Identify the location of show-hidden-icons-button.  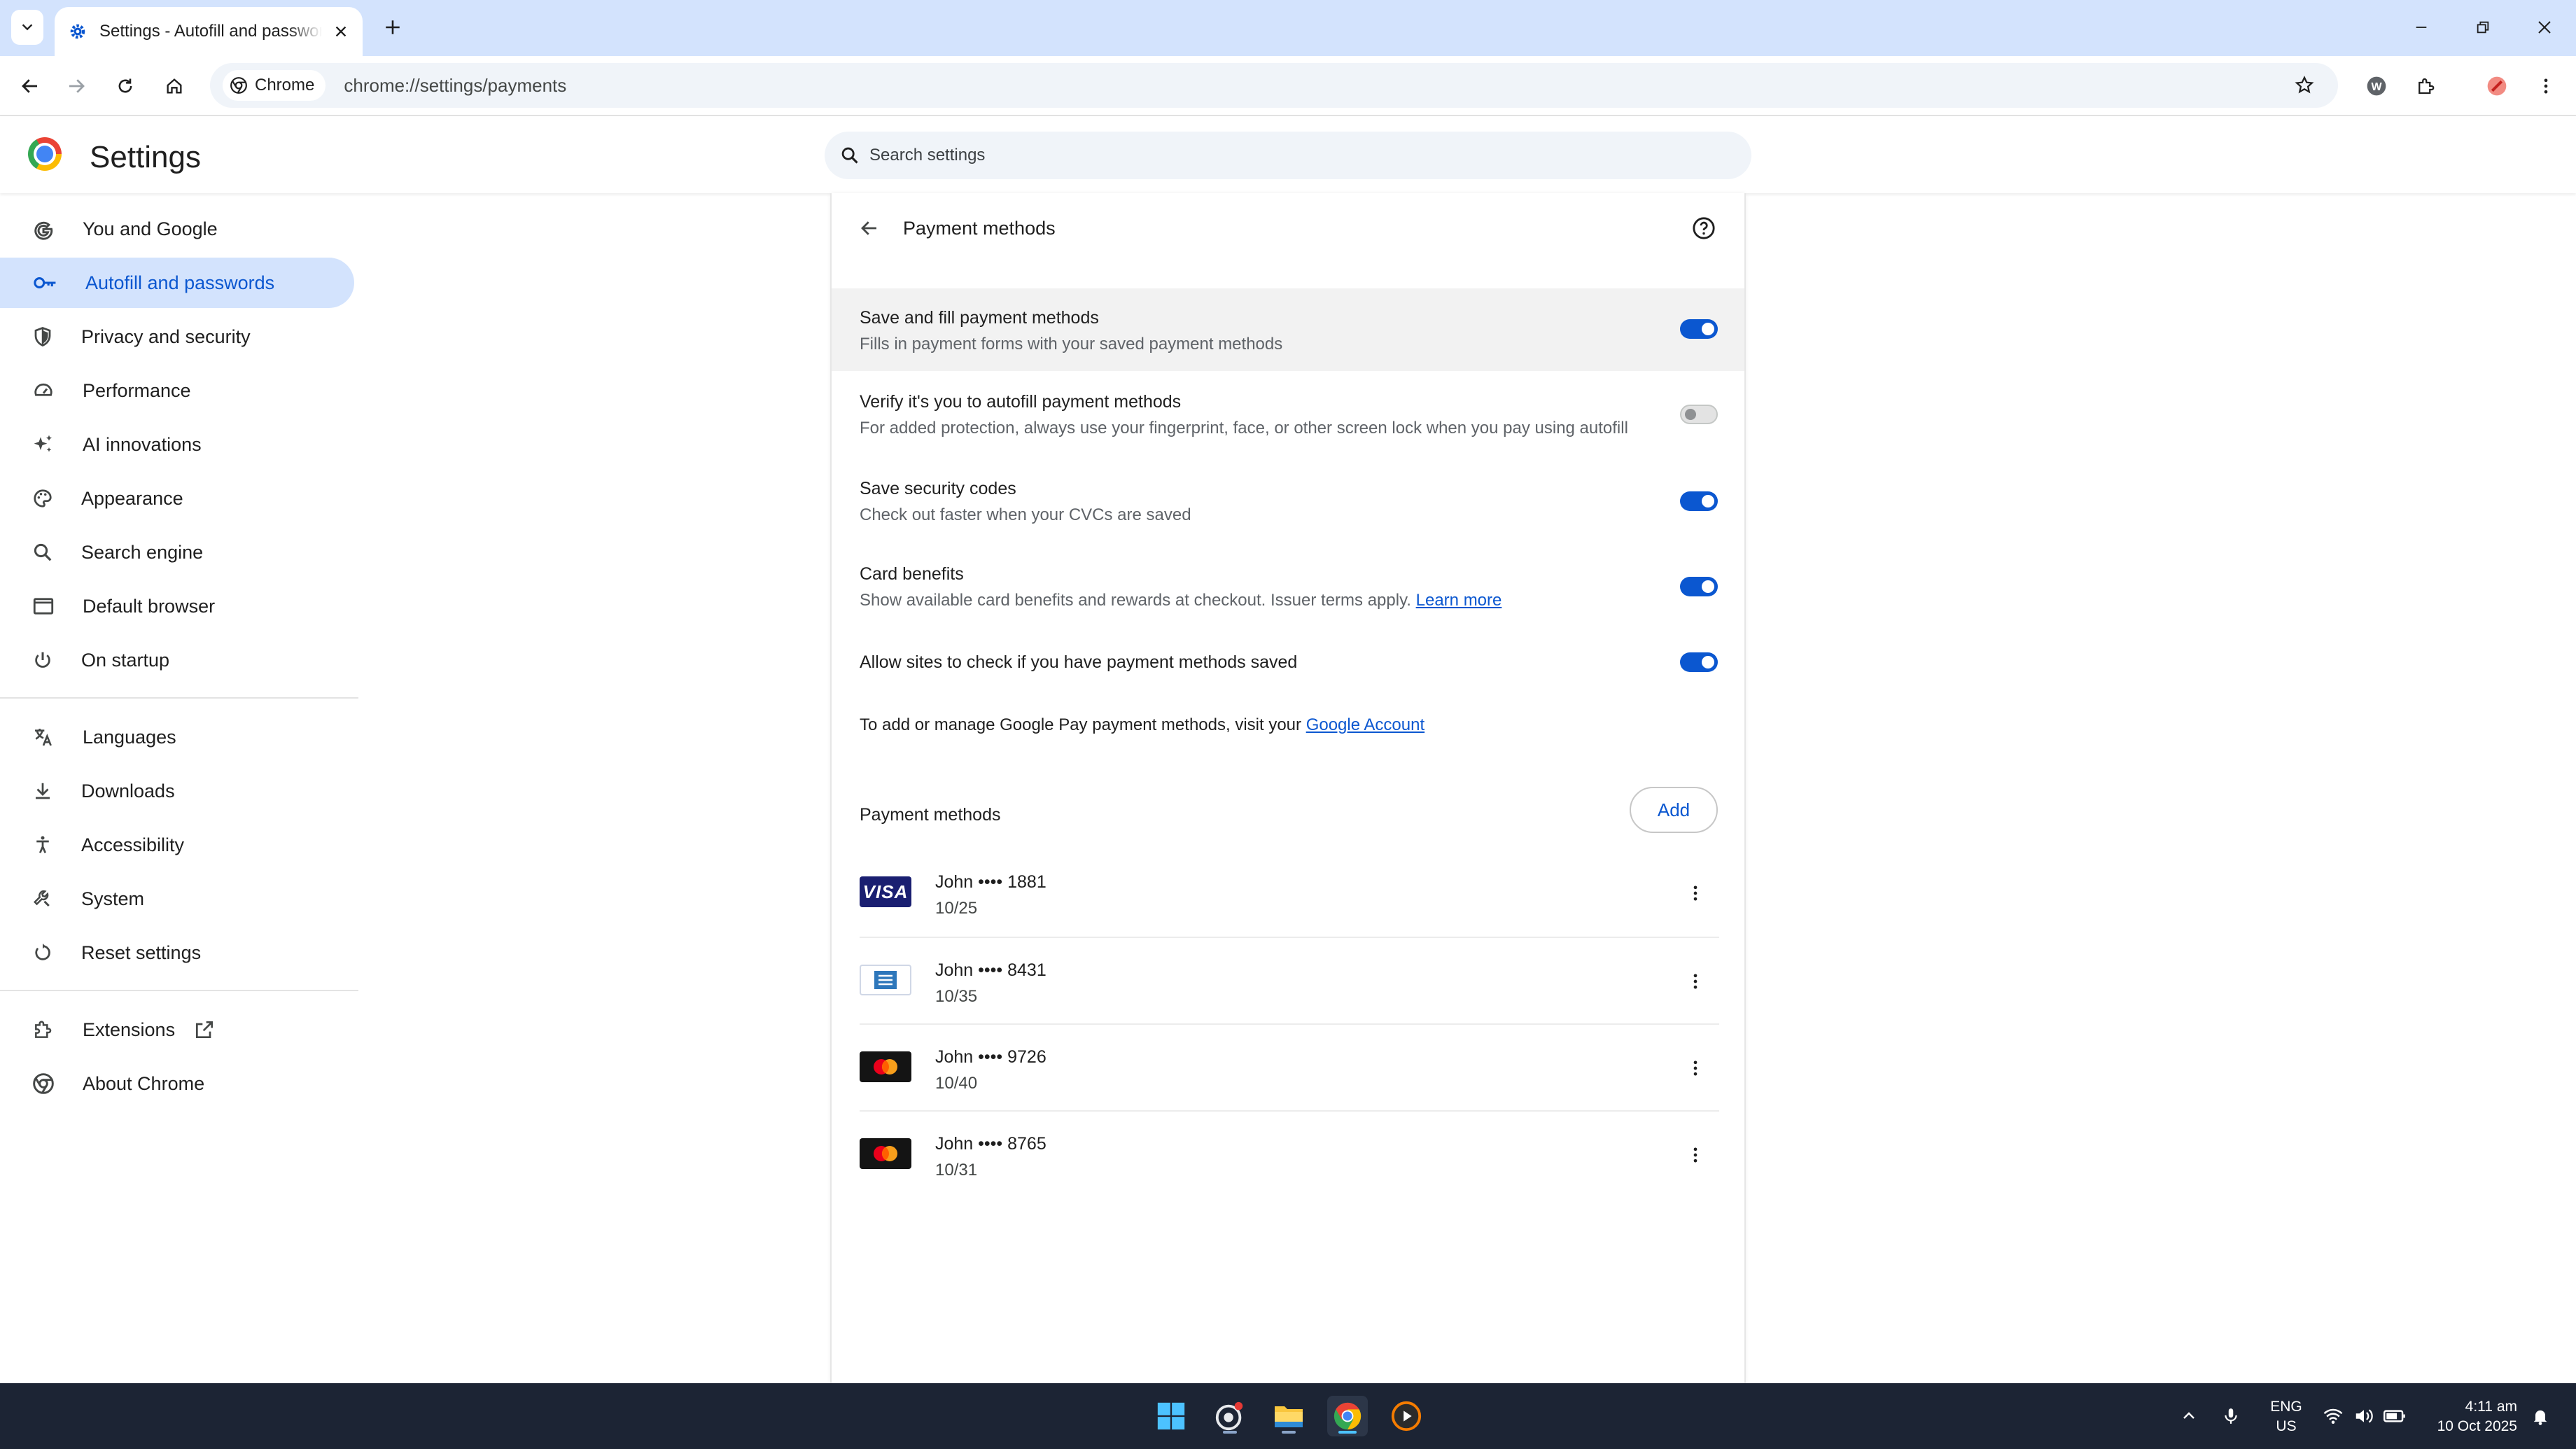
(2189, 1416).